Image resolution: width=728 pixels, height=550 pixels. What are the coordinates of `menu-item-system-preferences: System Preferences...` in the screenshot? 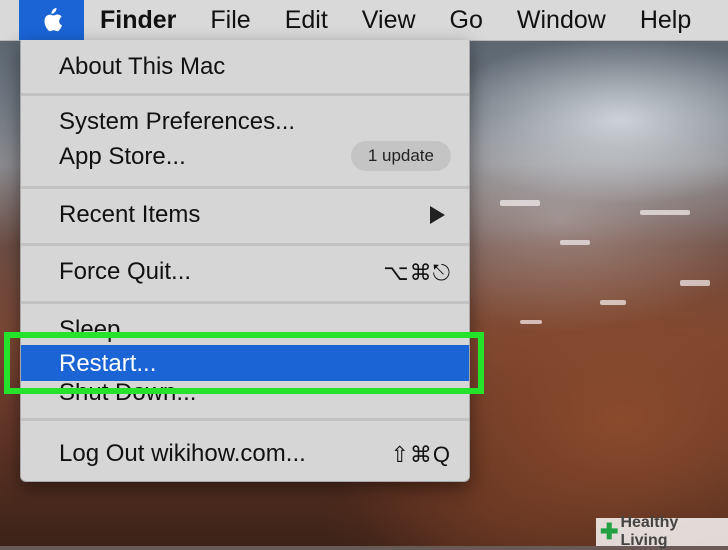 It's located at (245, 123).